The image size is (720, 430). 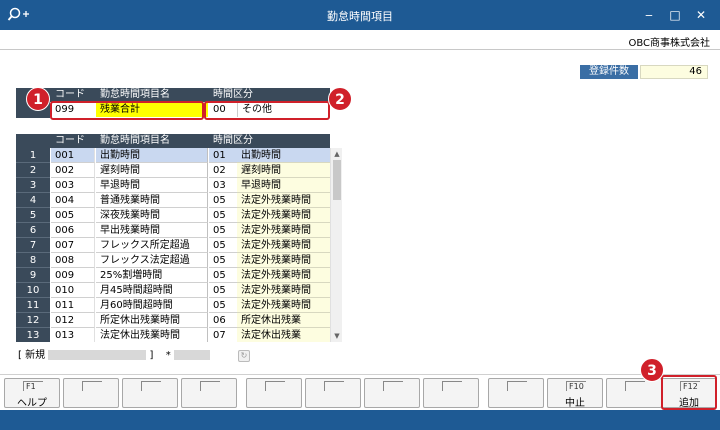 I want to click on kubun-name: 早退時間, so click(x=283, y=185).